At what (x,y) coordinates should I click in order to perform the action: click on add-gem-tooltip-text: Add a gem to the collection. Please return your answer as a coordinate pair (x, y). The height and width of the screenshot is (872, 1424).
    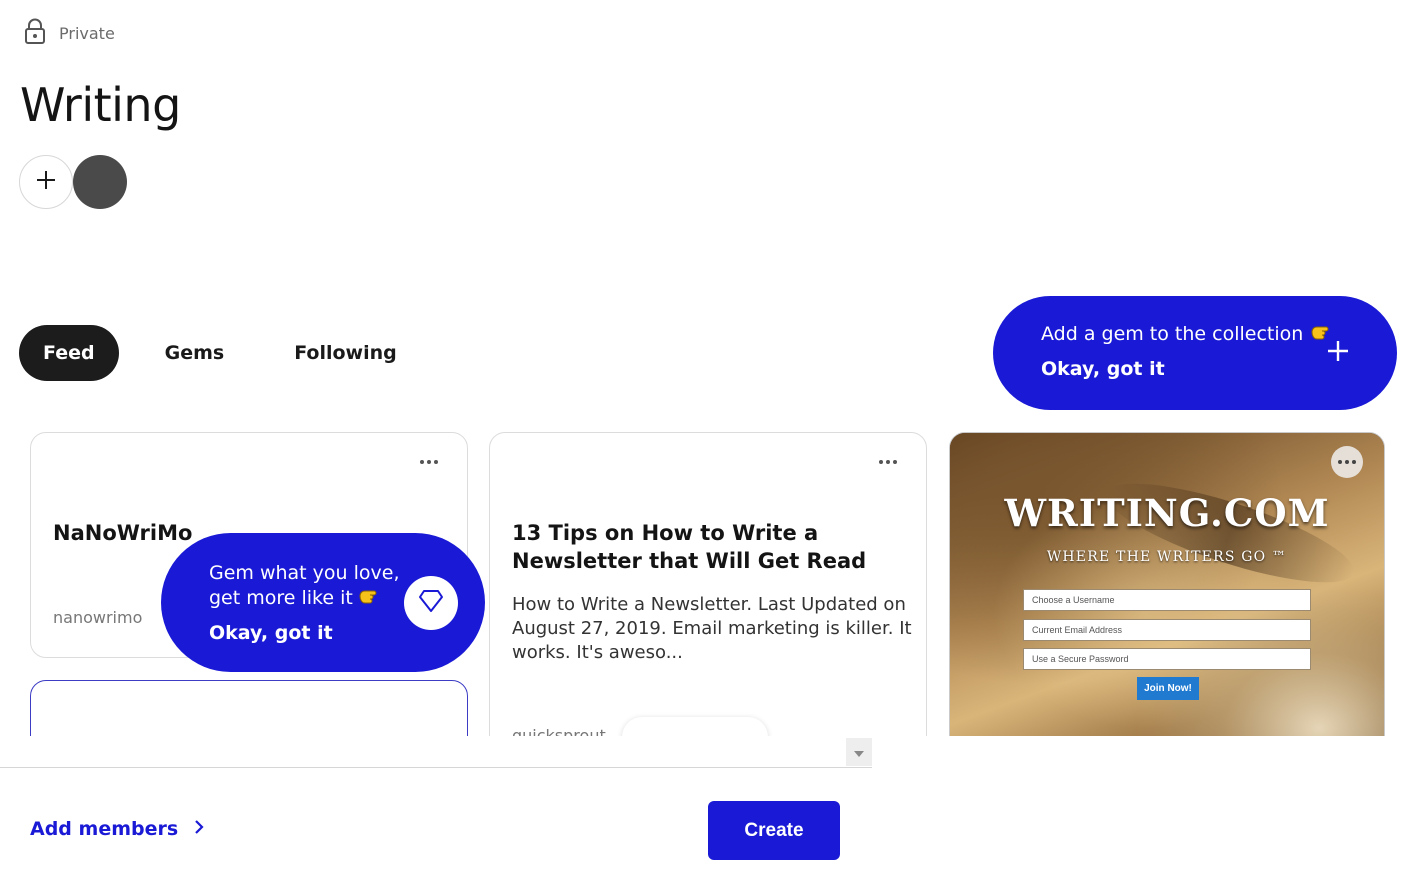
    Looking at the image, I should click on (1172, 334).